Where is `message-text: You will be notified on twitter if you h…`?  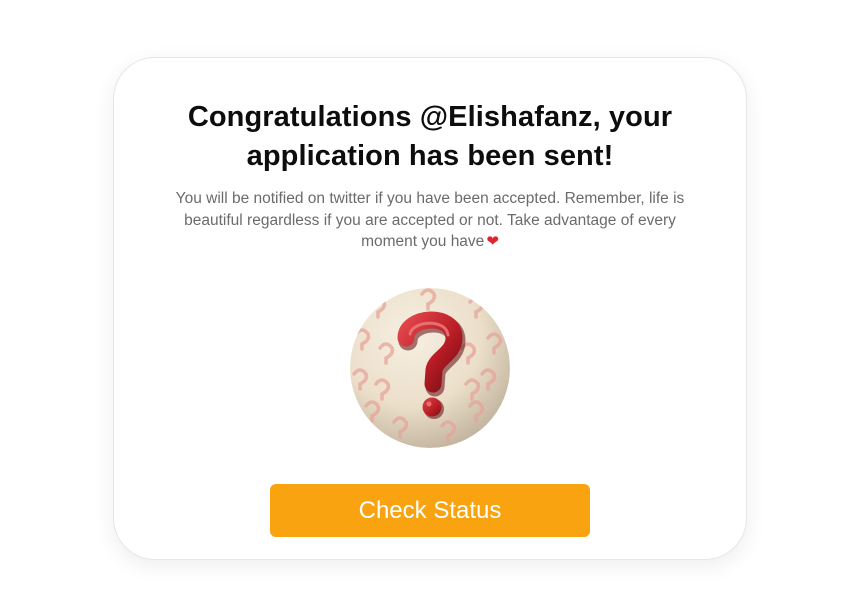 message-text: You will be notified on twitter if you h… is located at coordinates (430, 220).